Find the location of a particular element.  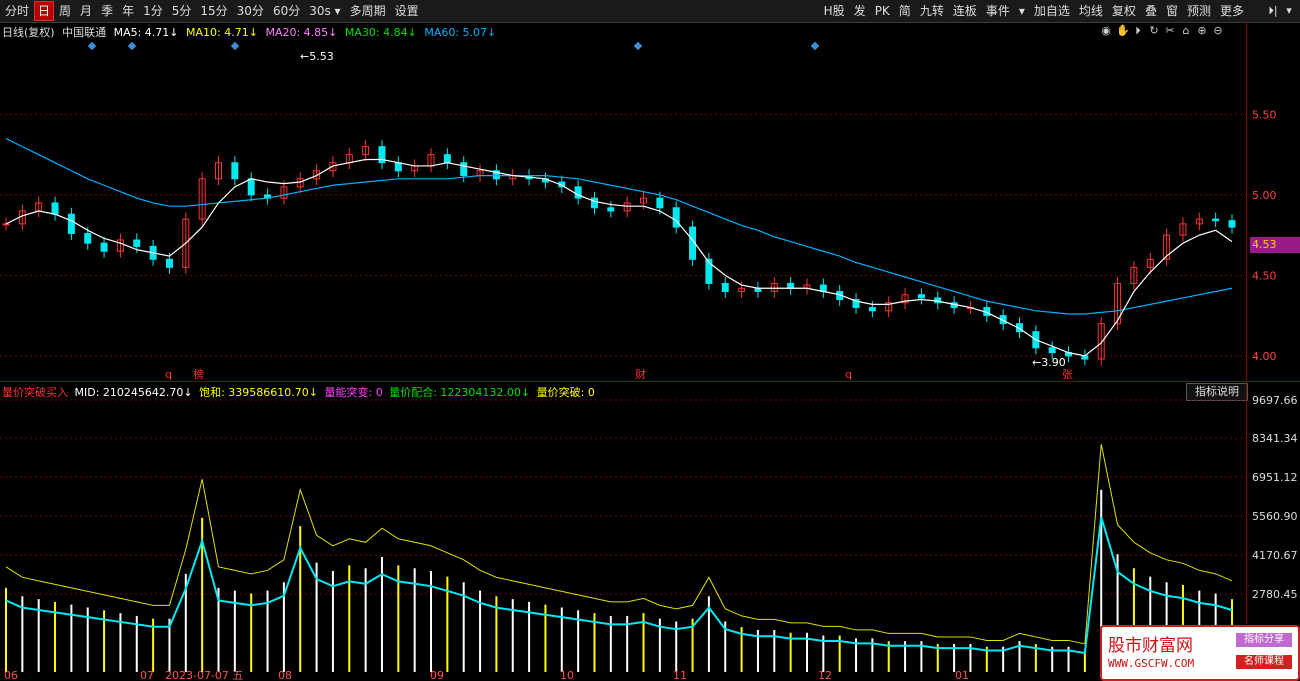

refresh-icon: ↻ is located at coordinates (1154, 31).